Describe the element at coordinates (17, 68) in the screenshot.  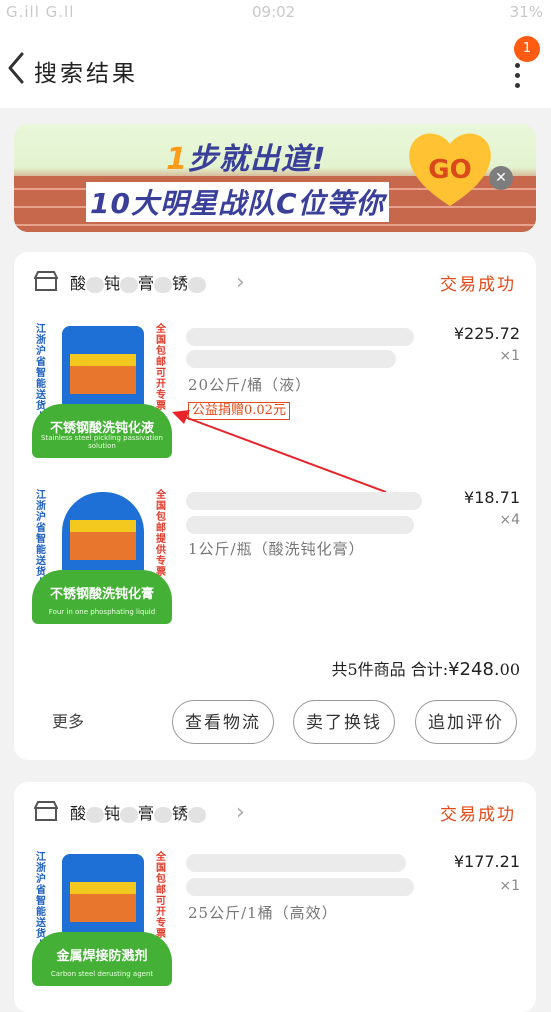
I see `back-arrow-icon` at that location.